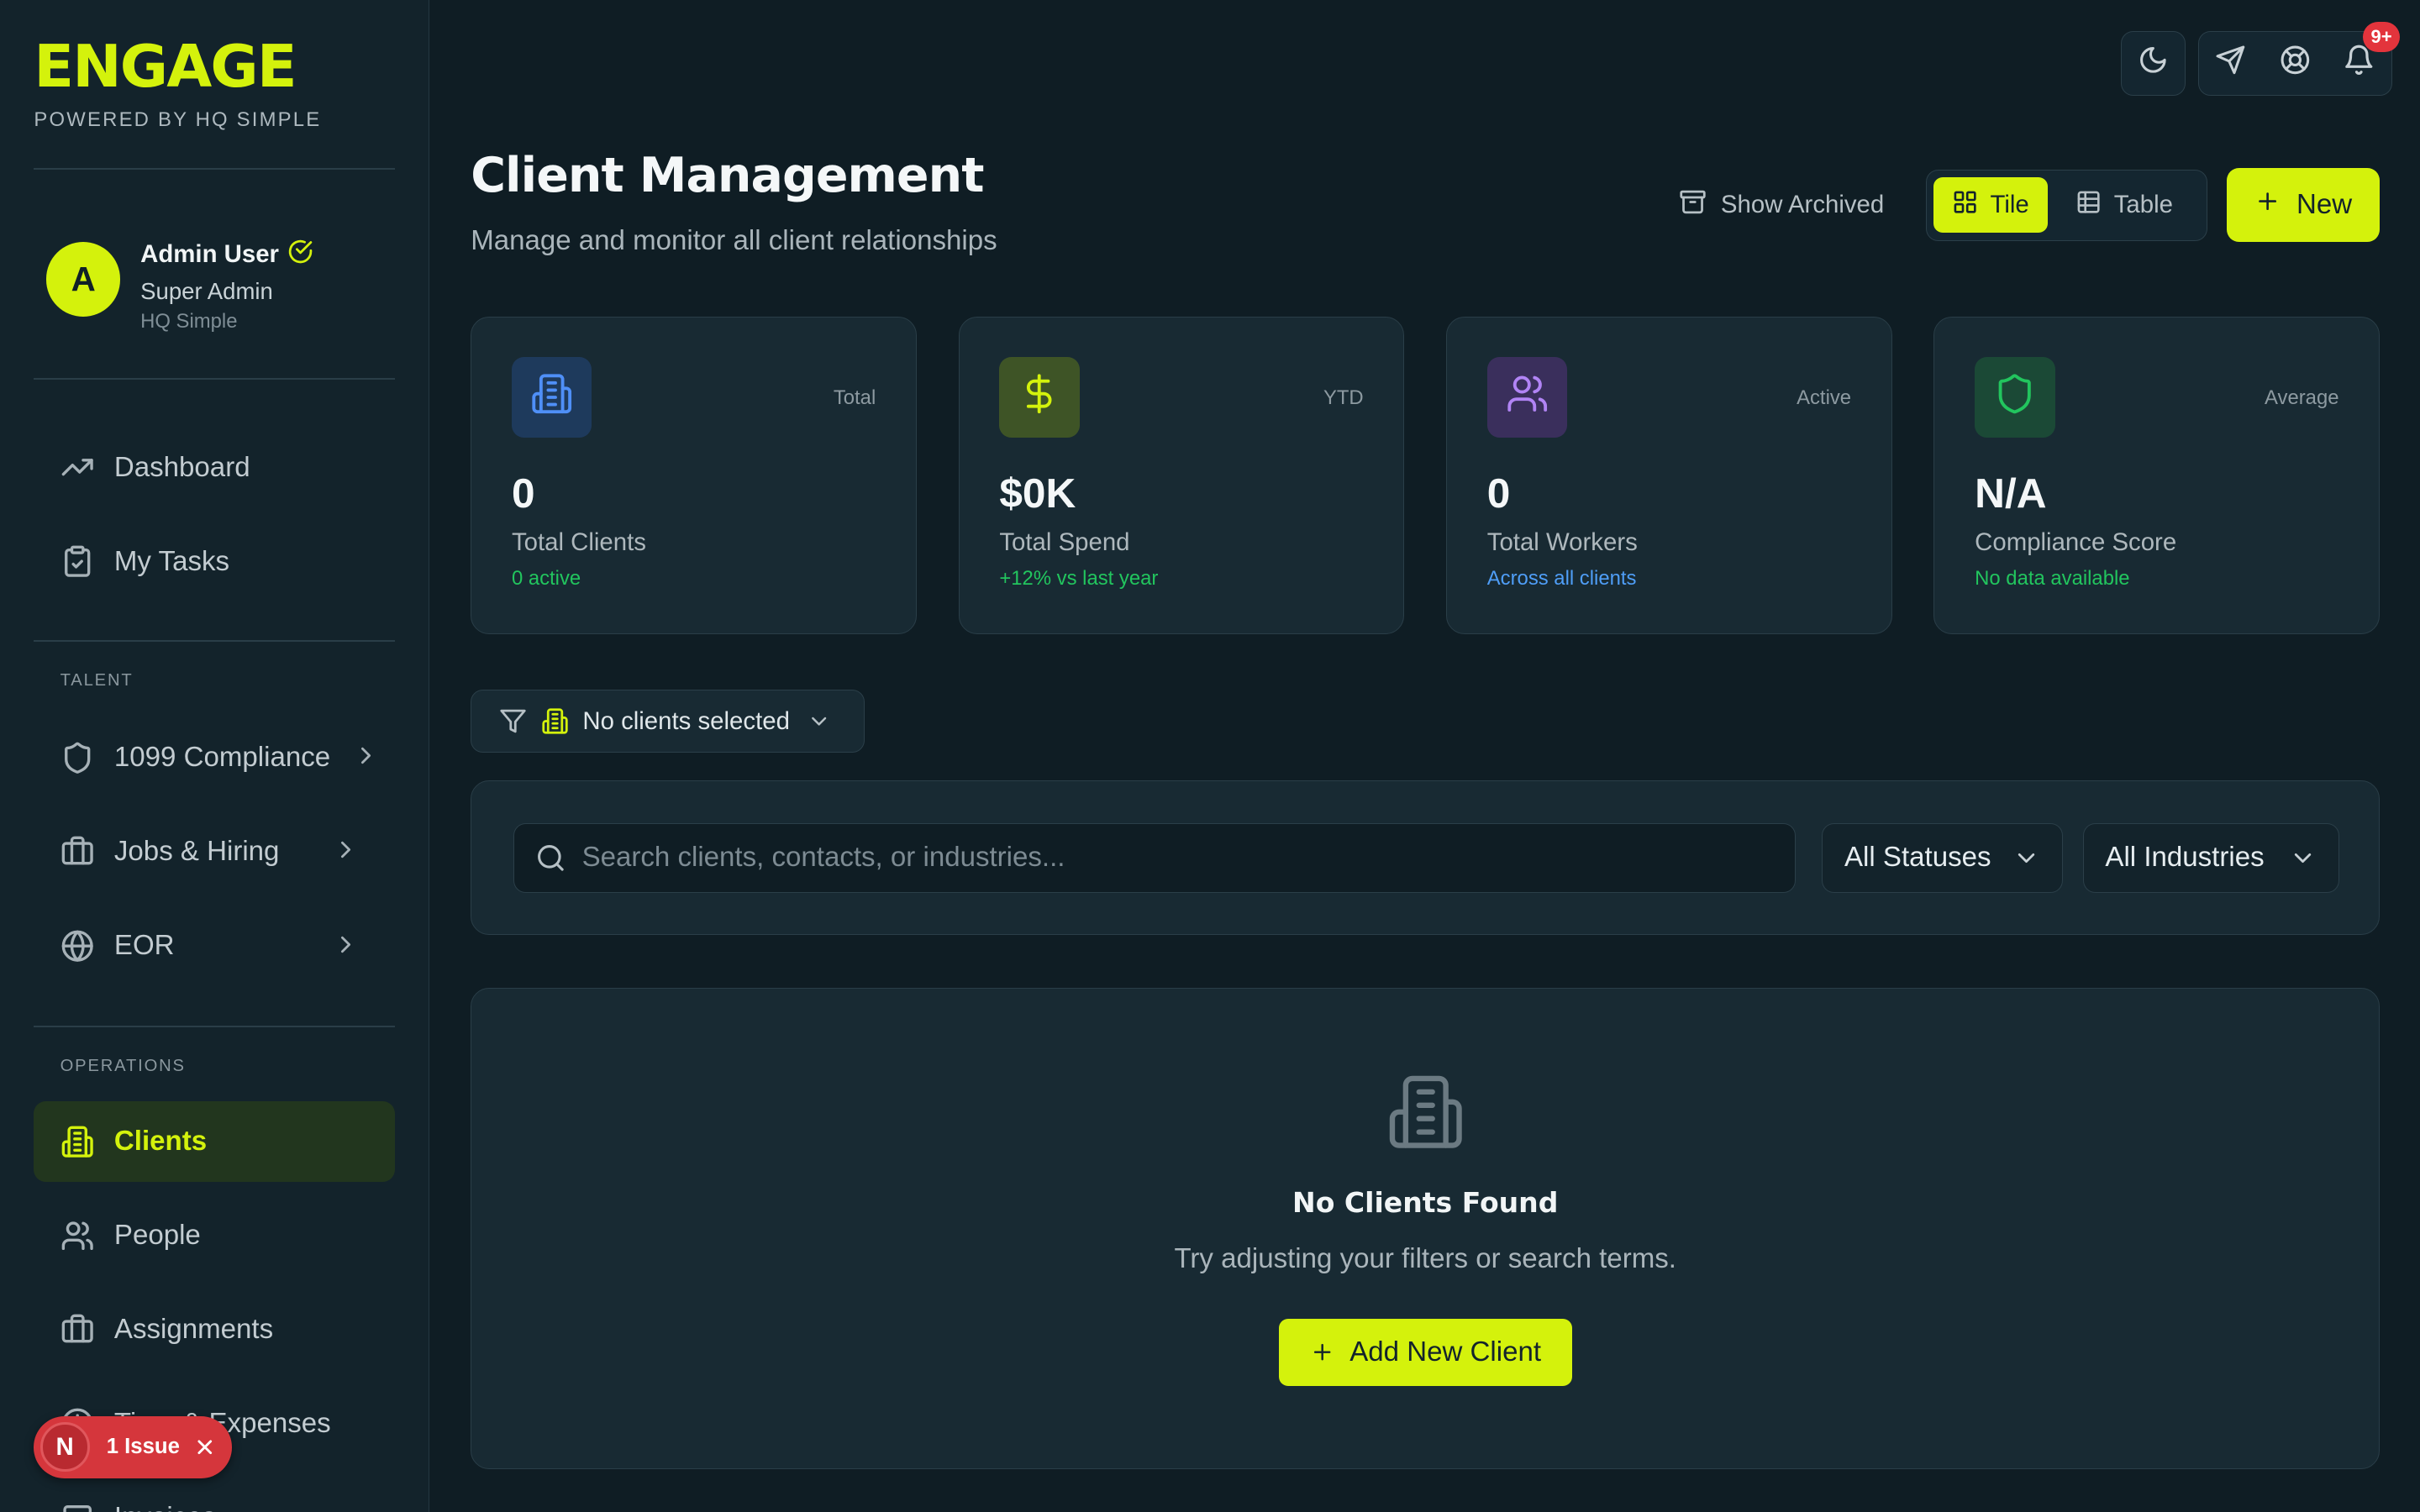 This screenshot has height=1512, width=2420. I want to click on stat-subtext: 0 active, so click(546, 579).